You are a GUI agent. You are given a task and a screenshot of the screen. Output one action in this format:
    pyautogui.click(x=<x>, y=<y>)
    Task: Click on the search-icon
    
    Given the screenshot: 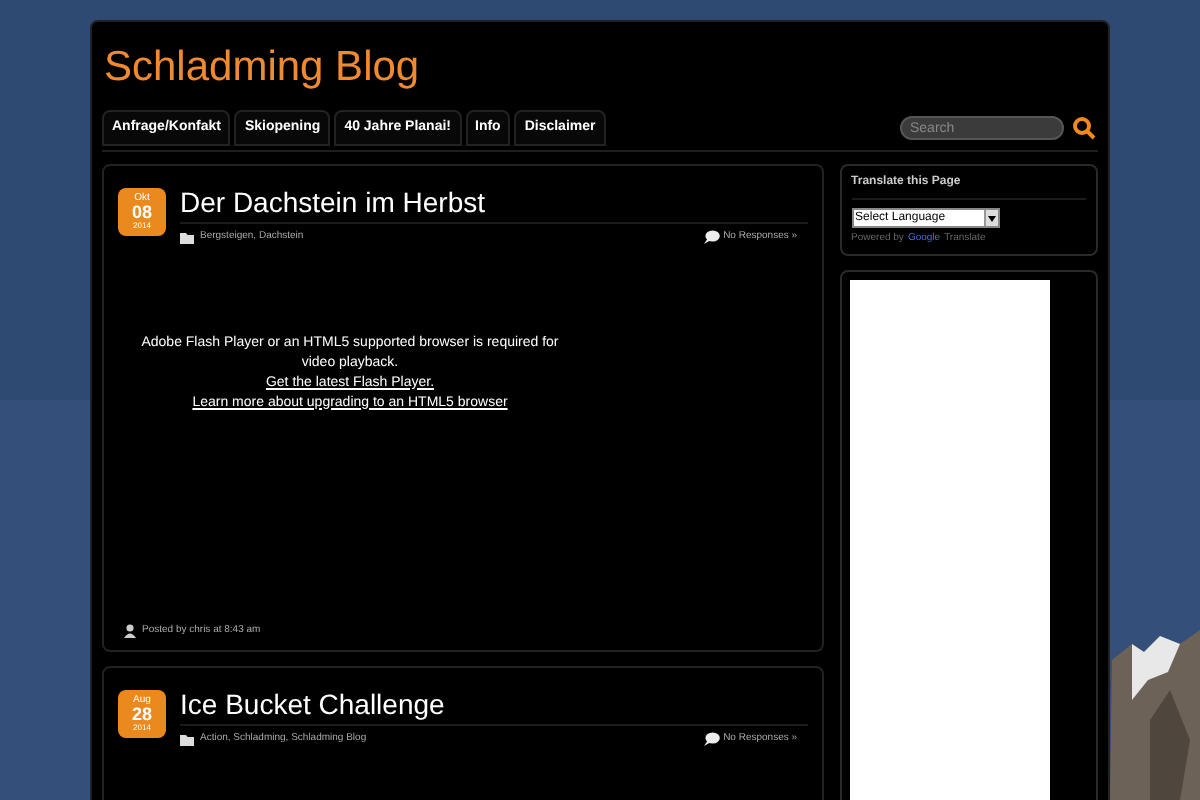 What is the action you would take?
    pyautogui.click(x=1084, y=128)
    